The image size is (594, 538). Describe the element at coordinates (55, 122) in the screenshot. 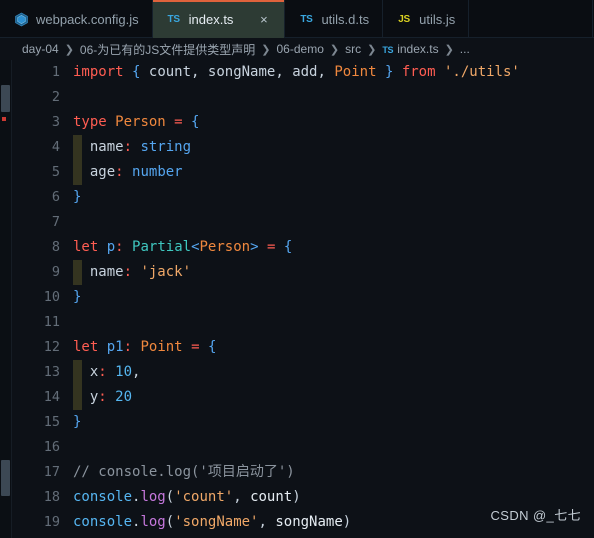

I see `line-number: 3` at that location.